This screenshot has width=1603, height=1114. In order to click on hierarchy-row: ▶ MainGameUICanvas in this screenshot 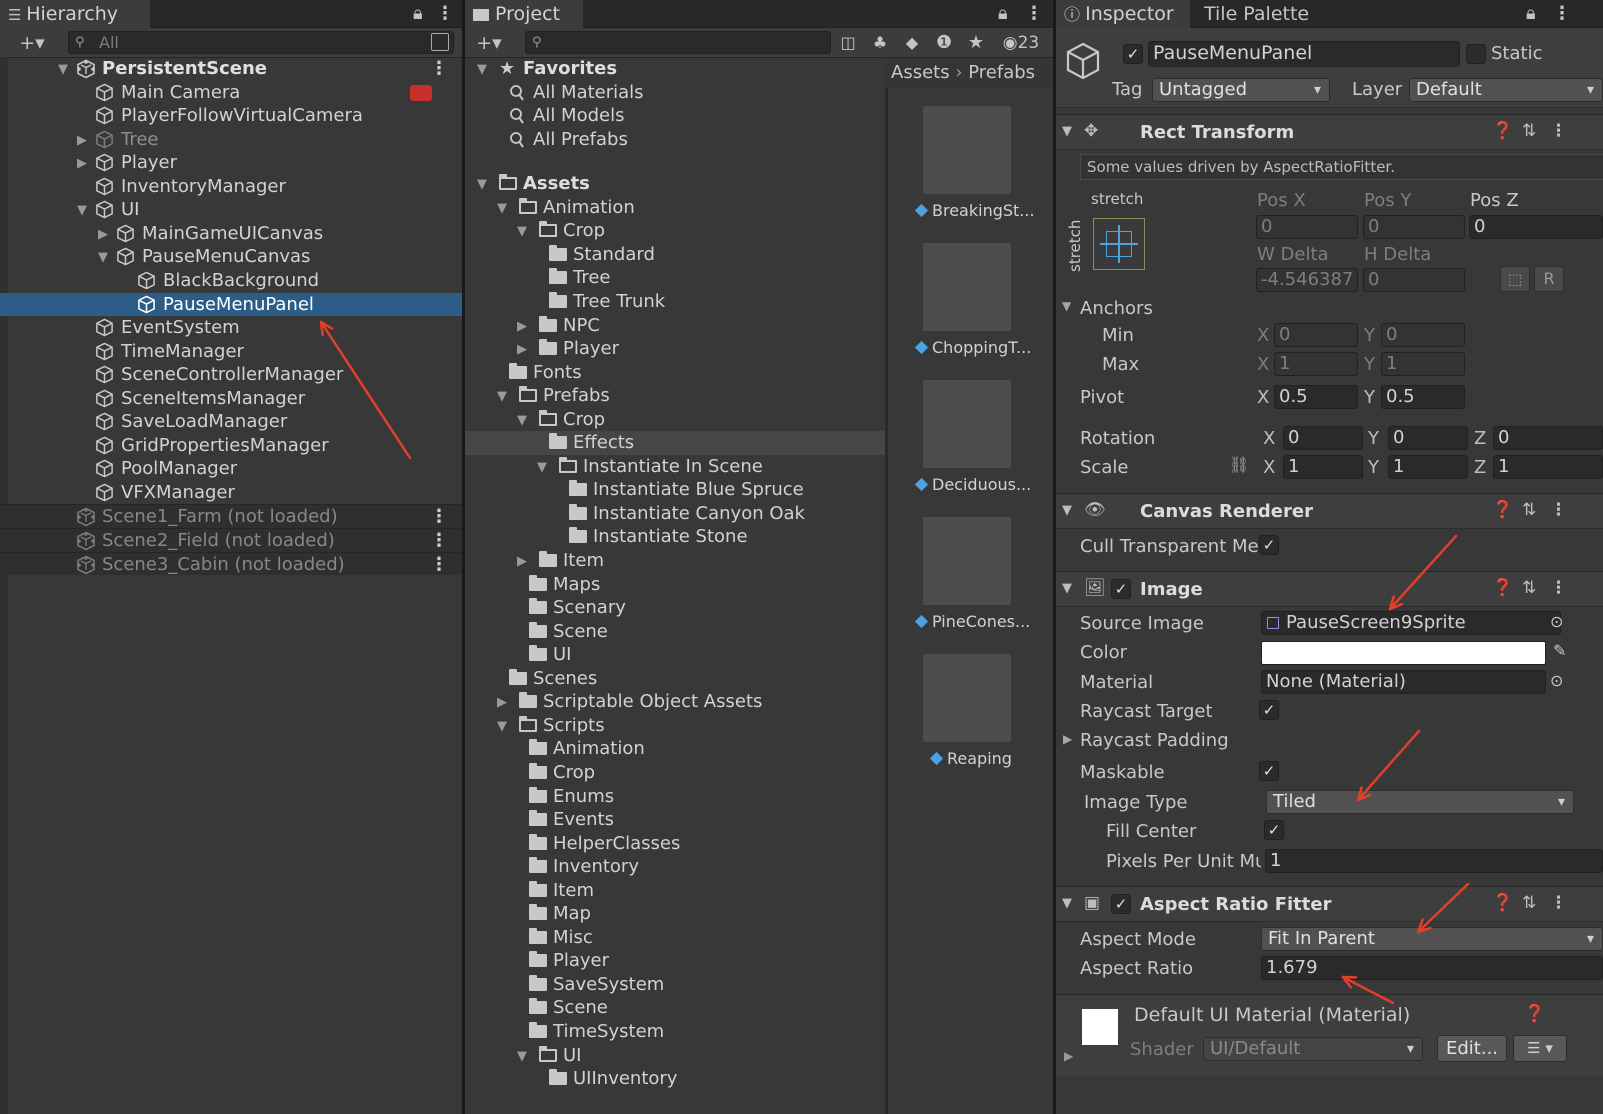, I will do `click(231, 234)`.